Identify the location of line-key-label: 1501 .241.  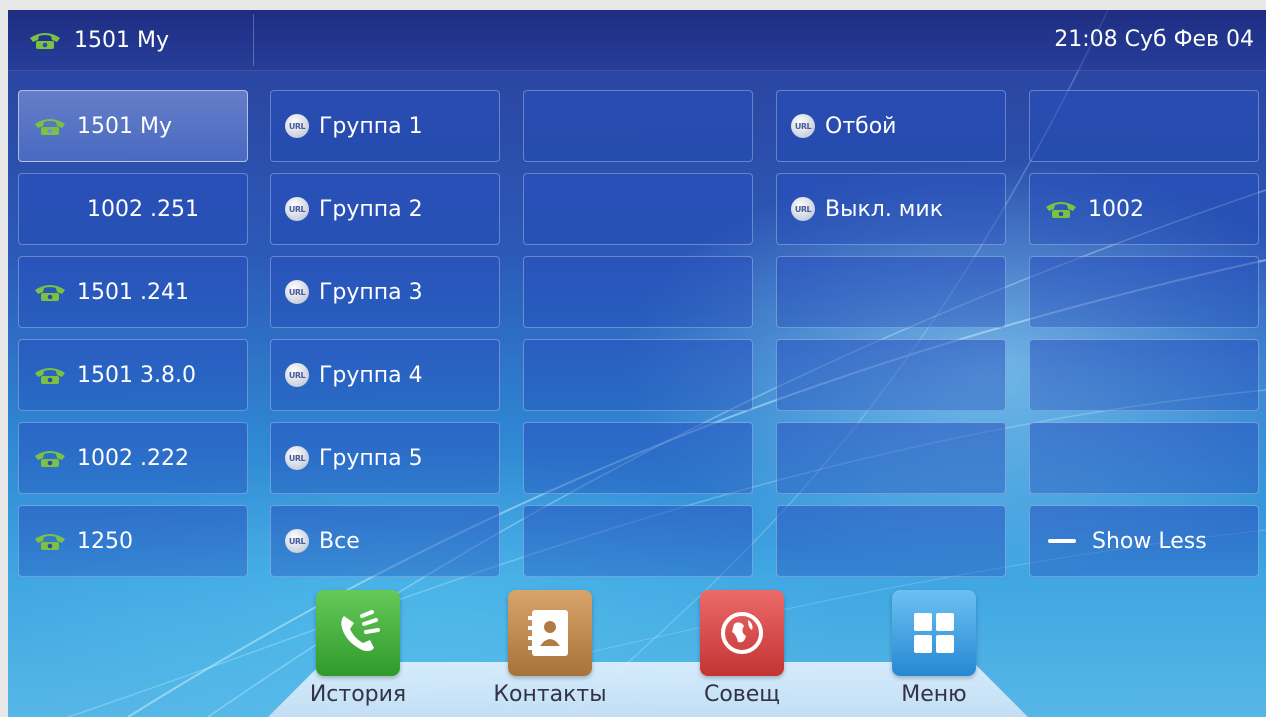
(133, 292).